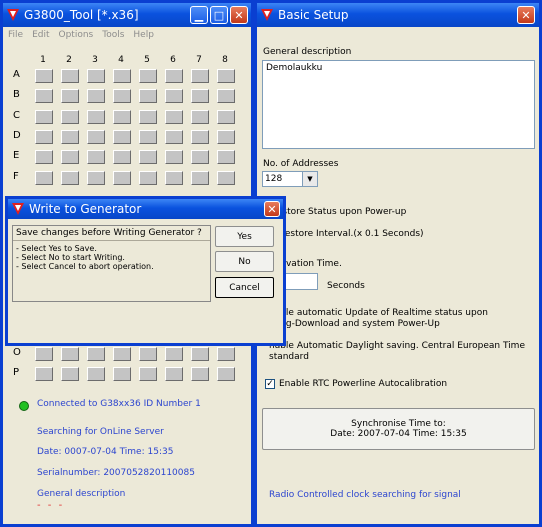 This screenshot has width=542, height=527. I want to click on general-description-field: Demolaukku, so click(398, 104).